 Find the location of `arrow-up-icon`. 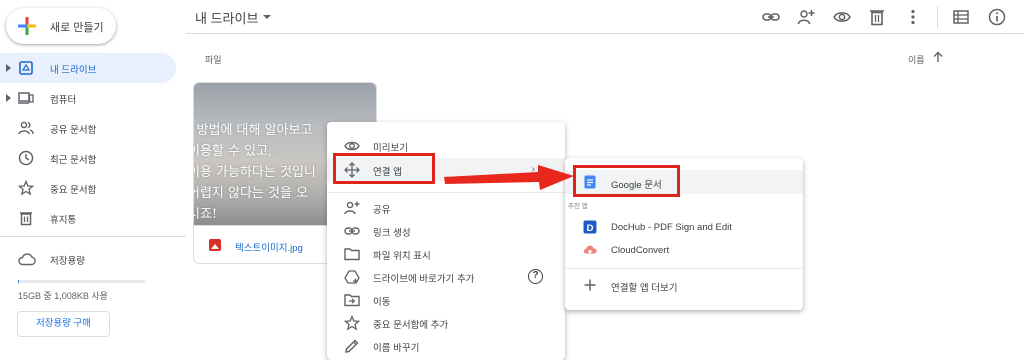

arrow-up-icon is located at coordinates (938, 57).